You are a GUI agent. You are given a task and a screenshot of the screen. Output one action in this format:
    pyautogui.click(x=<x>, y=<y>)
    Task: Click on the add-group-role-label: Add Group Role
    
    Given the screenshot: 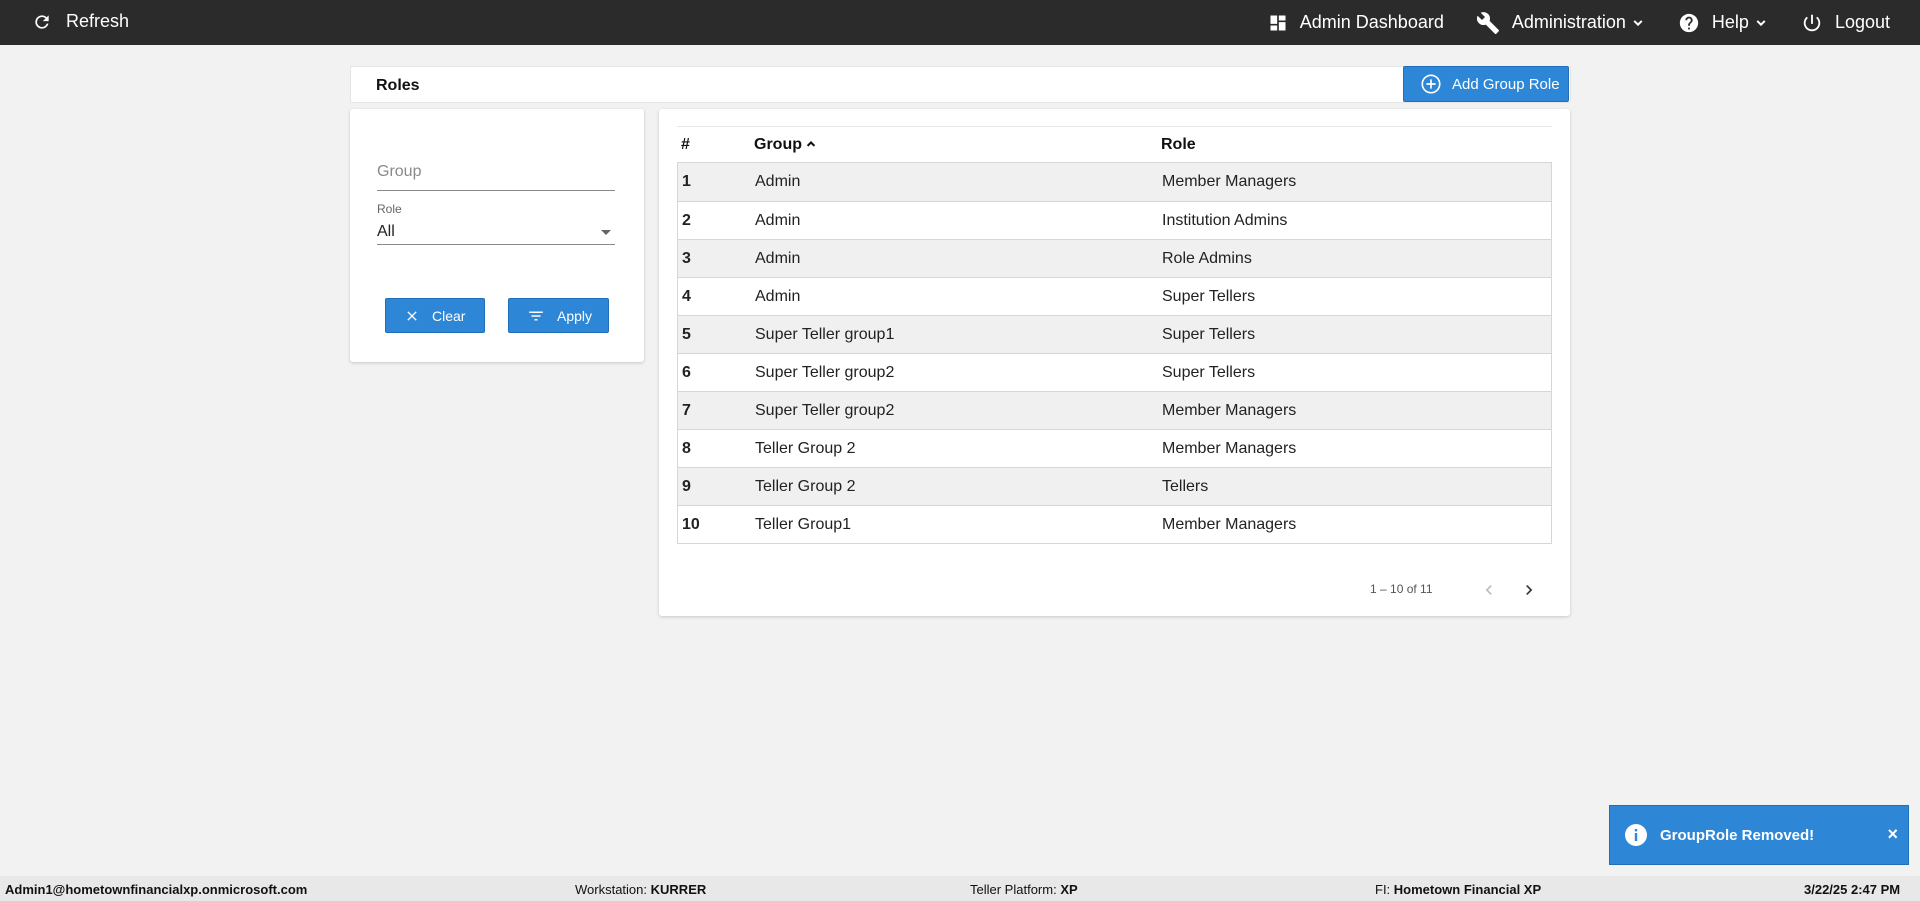 What is the action you would take?
    pyautogui.click(x=1506, y=84)
    